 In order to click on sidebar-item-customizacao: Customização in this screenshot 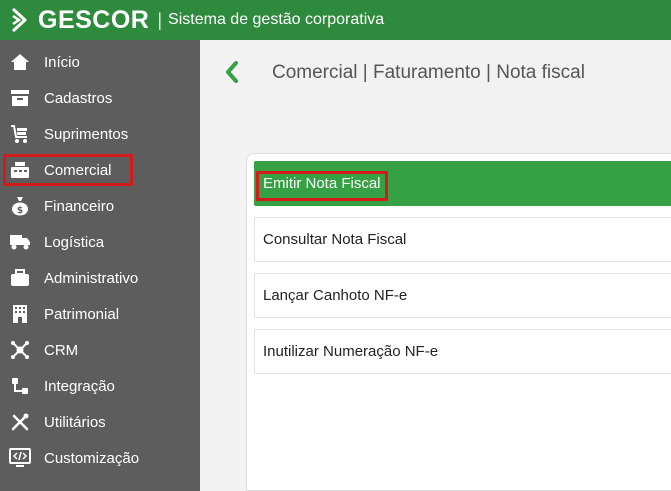, I will do `click(100, 458)`.